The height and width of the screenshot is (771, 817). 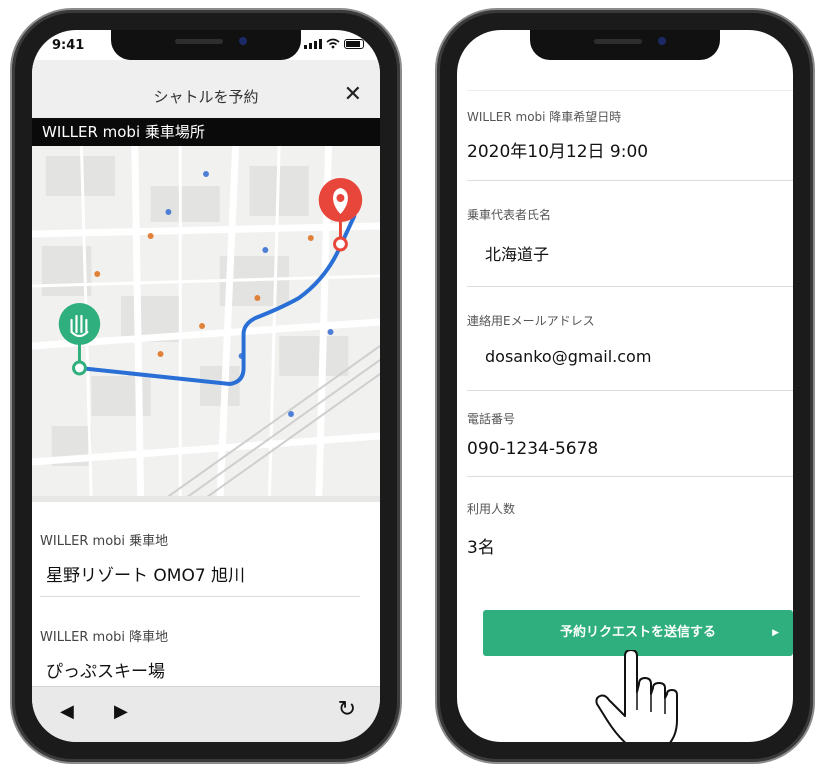 I want to click on phone-notch, so click(x=625, y=45).